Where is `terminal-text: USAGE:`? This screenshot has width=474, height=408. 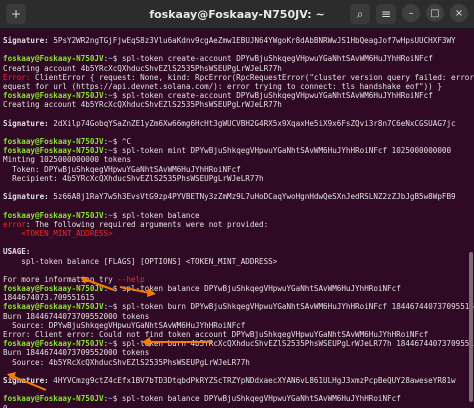 terminal-text: USAGE: is located at coordinates (17, 252).